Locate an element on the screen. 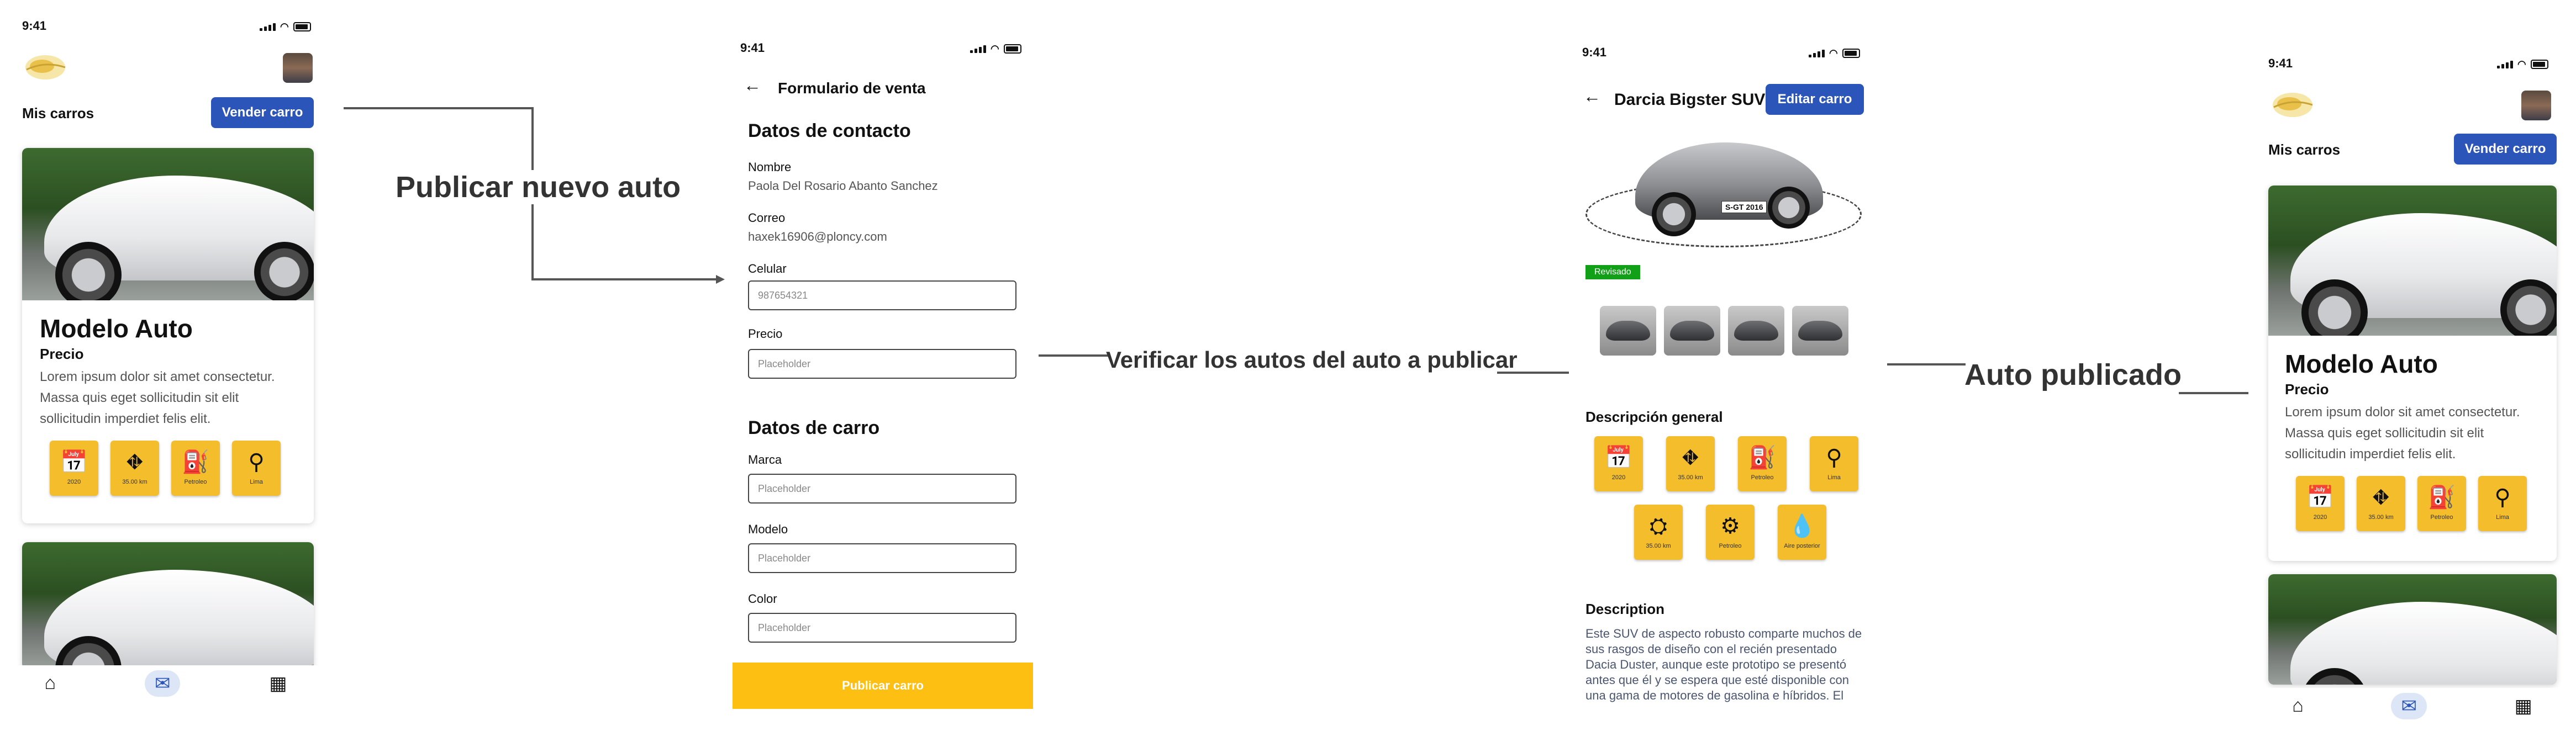 Image resolution: width=2576 pixels, height=747 pixels. feature-mileage: ⛖ 35.00 km is located at coordinates (2381, 504).